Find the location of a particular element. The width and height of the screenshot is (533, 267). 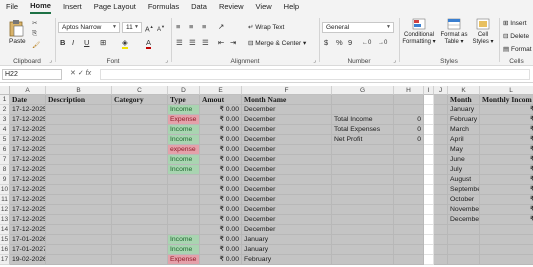

menu-view: View is located at coordinates (264, 7).